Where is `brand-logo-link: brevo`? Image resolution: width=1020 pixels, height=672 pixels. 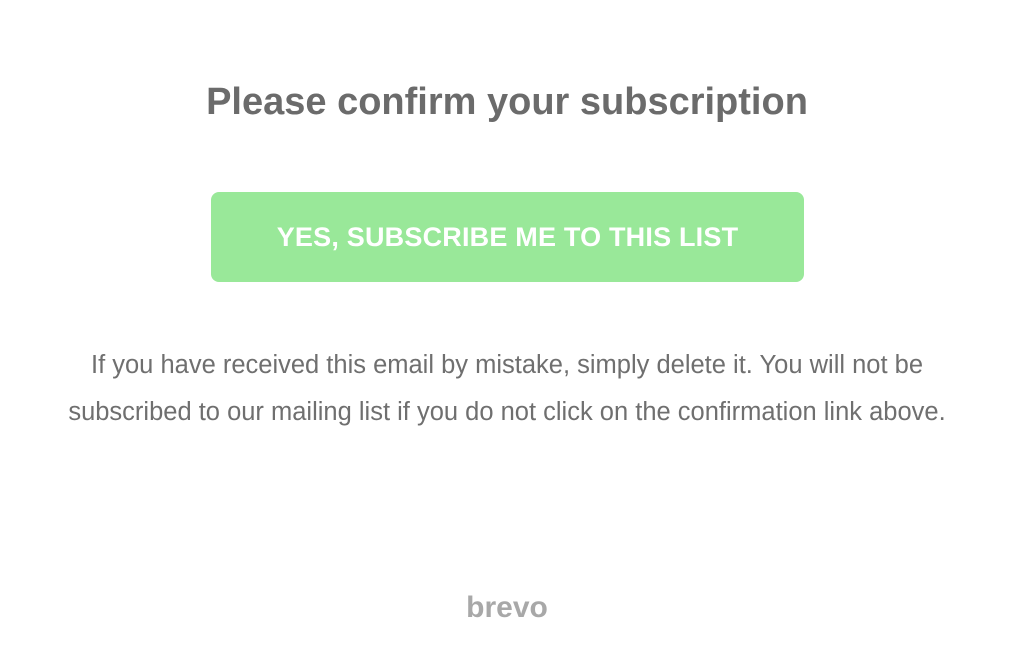 brand-logo-link: brevo is located at coordinates (507, 608).